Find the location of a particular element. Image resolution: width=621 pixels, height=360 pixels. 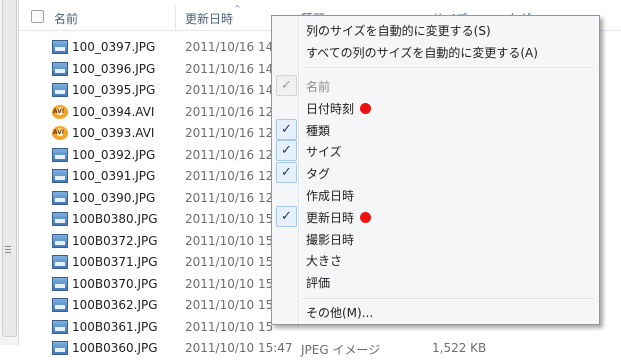

menu-item-label: 更新日時 is located at coordinates (330, 217).